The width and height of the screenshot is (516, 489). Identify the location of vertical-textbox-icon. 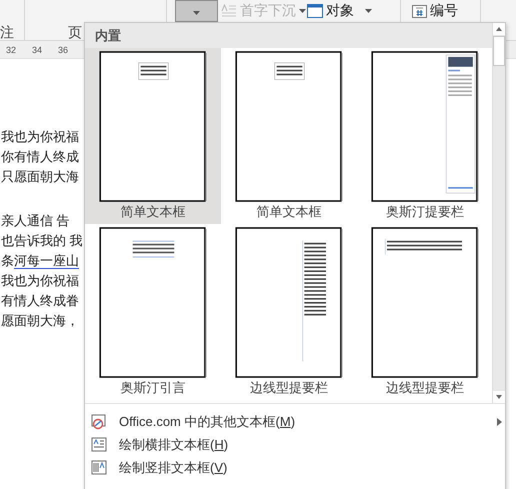
(99, 468).